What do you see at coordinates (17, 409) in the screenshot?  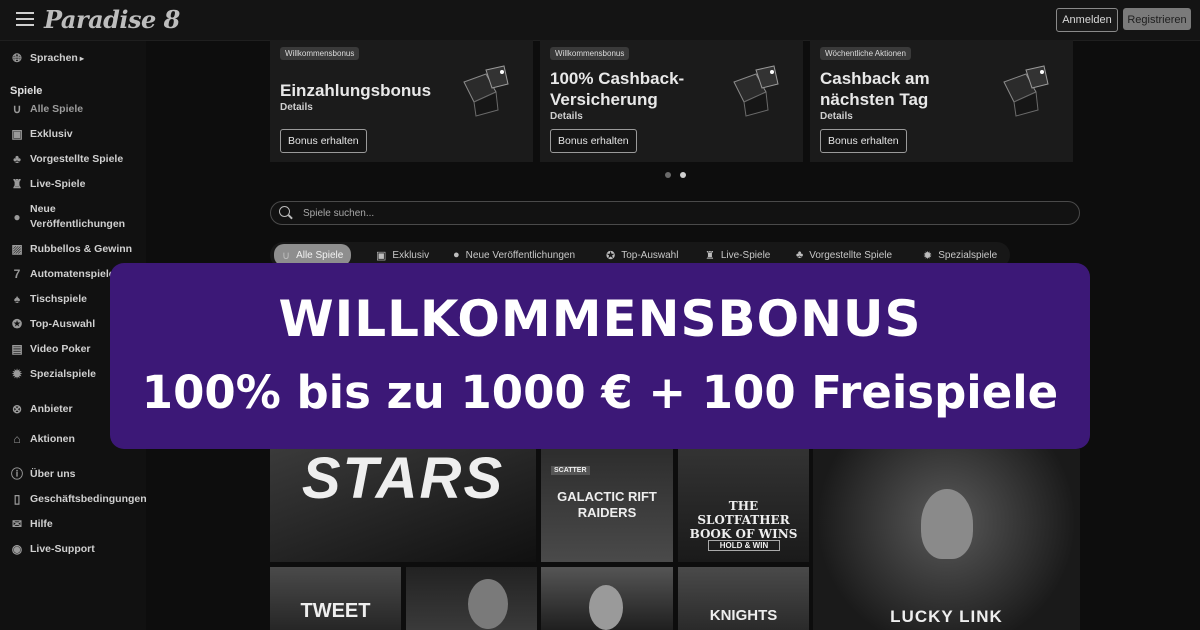 I see `providers-icon: ⊗` at bounding box center [17, 409].